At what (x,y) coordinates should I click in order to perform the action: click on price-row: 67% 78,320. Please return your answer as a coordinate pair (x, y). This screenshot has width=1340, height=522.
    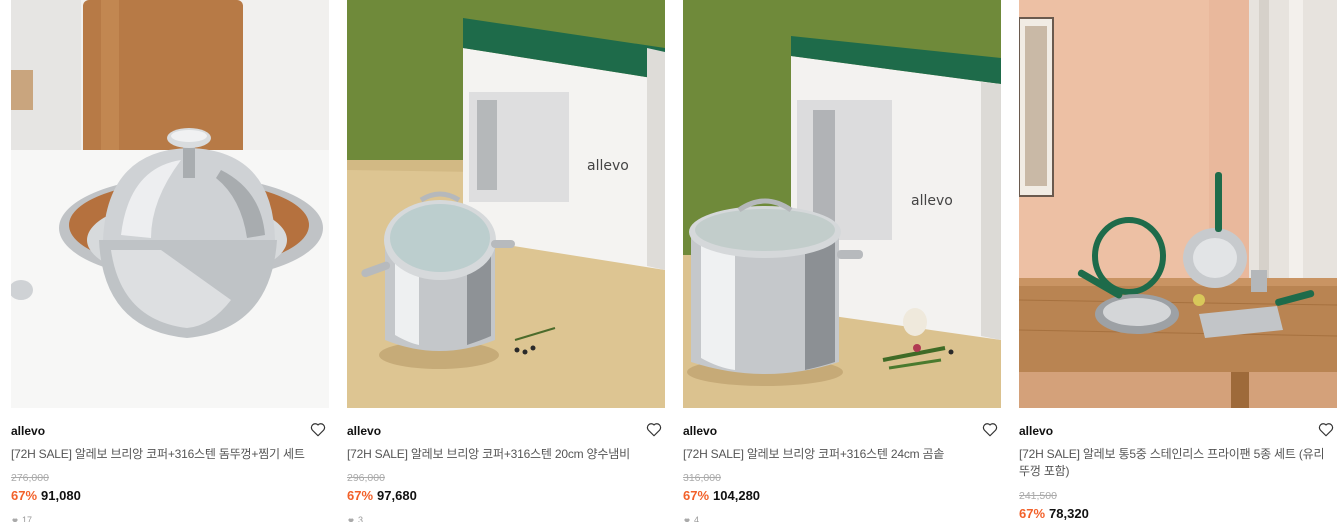
    Looking at the image, I should click on (1054, 513).